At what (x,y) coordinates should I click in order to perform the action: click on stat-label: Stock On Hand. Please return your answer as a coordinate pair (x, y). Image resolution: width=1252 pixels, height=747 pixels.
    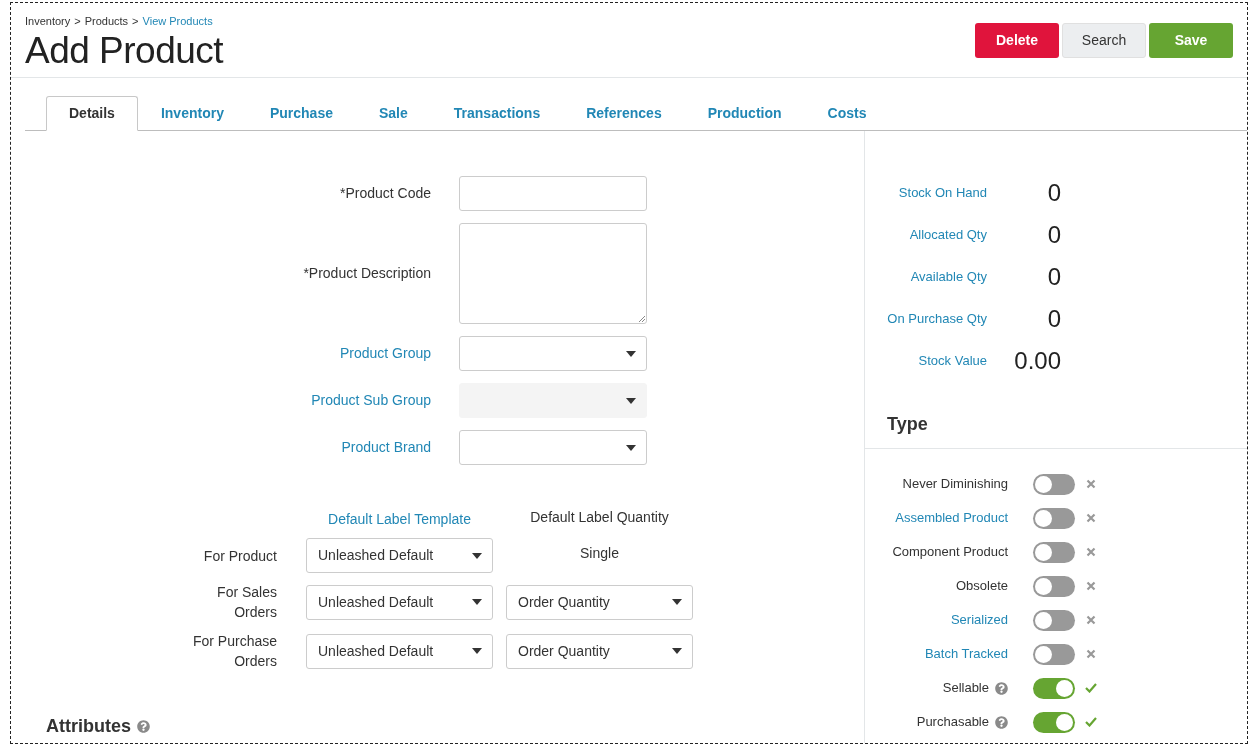
    Looking at the image, I should click on (942, 192).